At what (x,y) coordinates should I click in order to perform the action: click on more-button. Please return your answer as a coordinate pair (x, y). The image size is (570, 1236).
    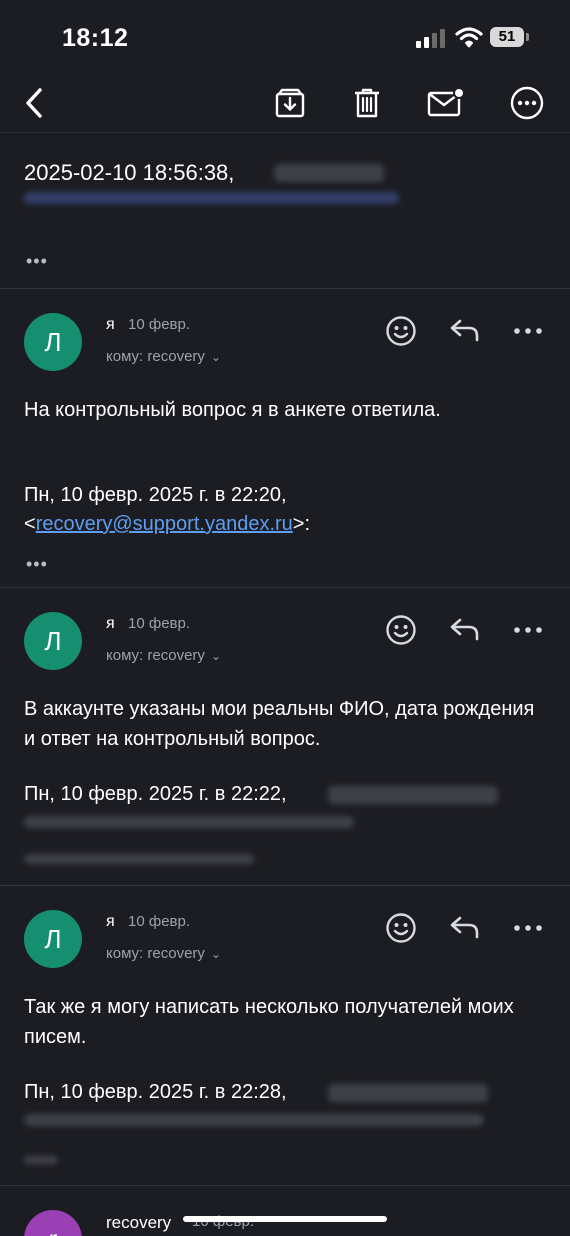
    Looking at the image, I should click on (527, 103).